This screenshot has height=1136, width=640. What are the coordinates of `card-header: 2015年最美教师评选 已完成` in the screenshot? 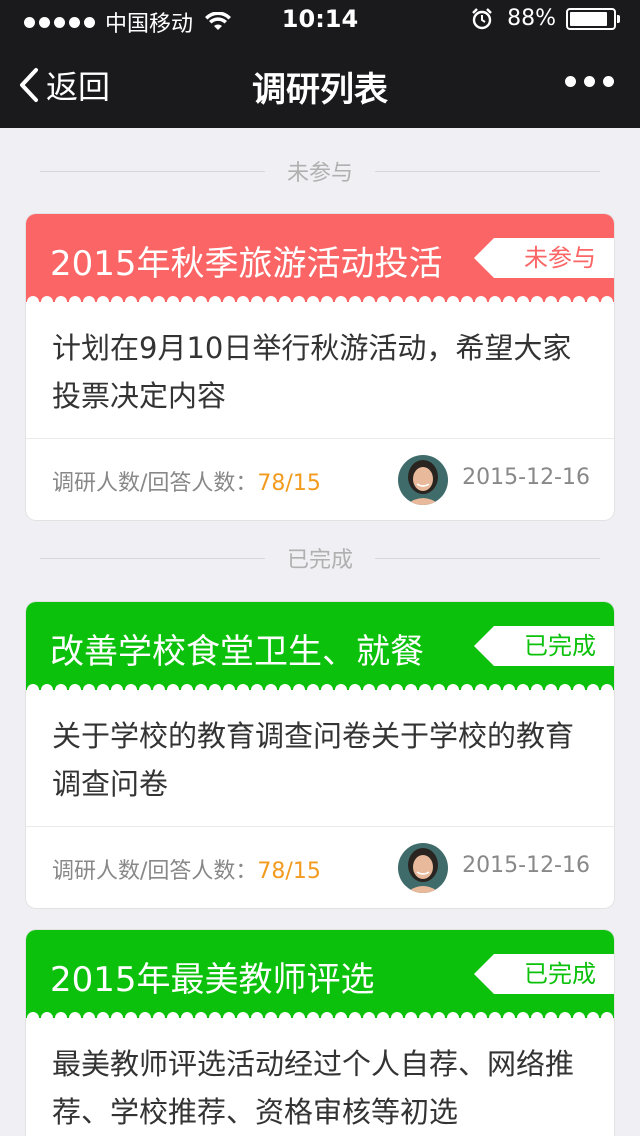 It's located at (320, 974).